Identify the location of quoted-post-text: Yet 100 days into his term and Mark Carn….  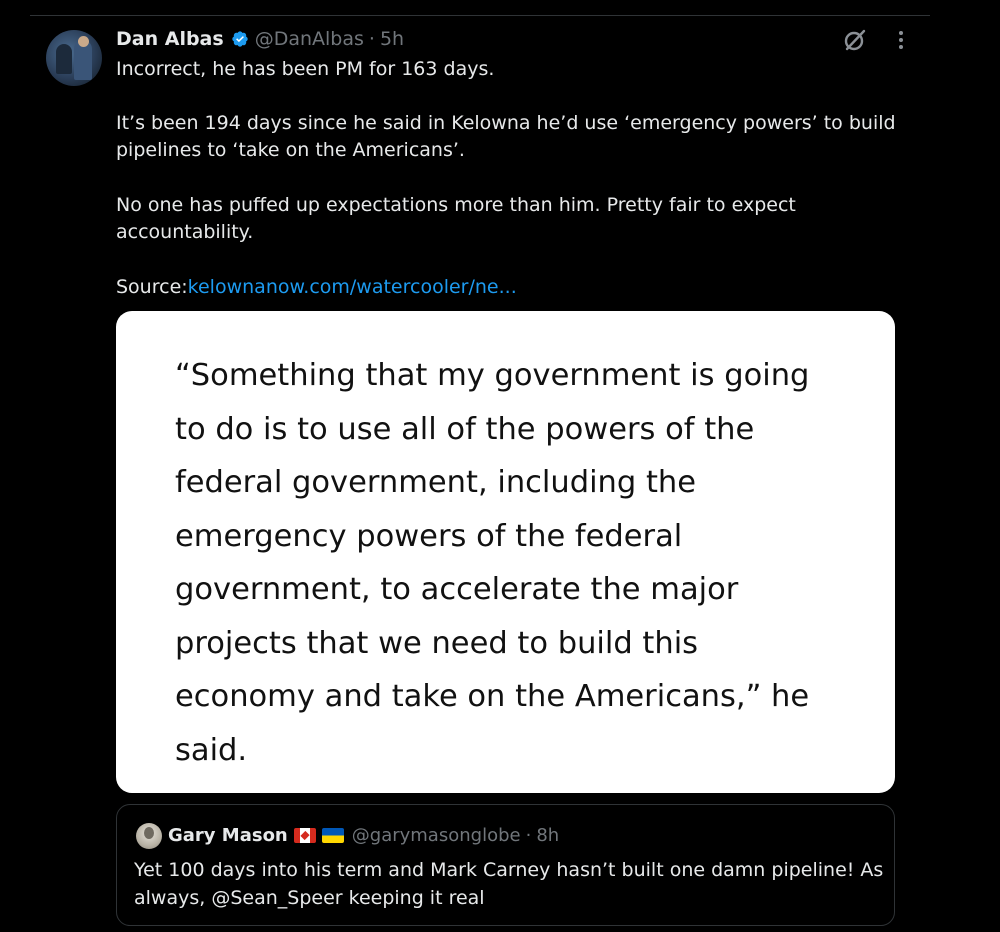
(509, 884).